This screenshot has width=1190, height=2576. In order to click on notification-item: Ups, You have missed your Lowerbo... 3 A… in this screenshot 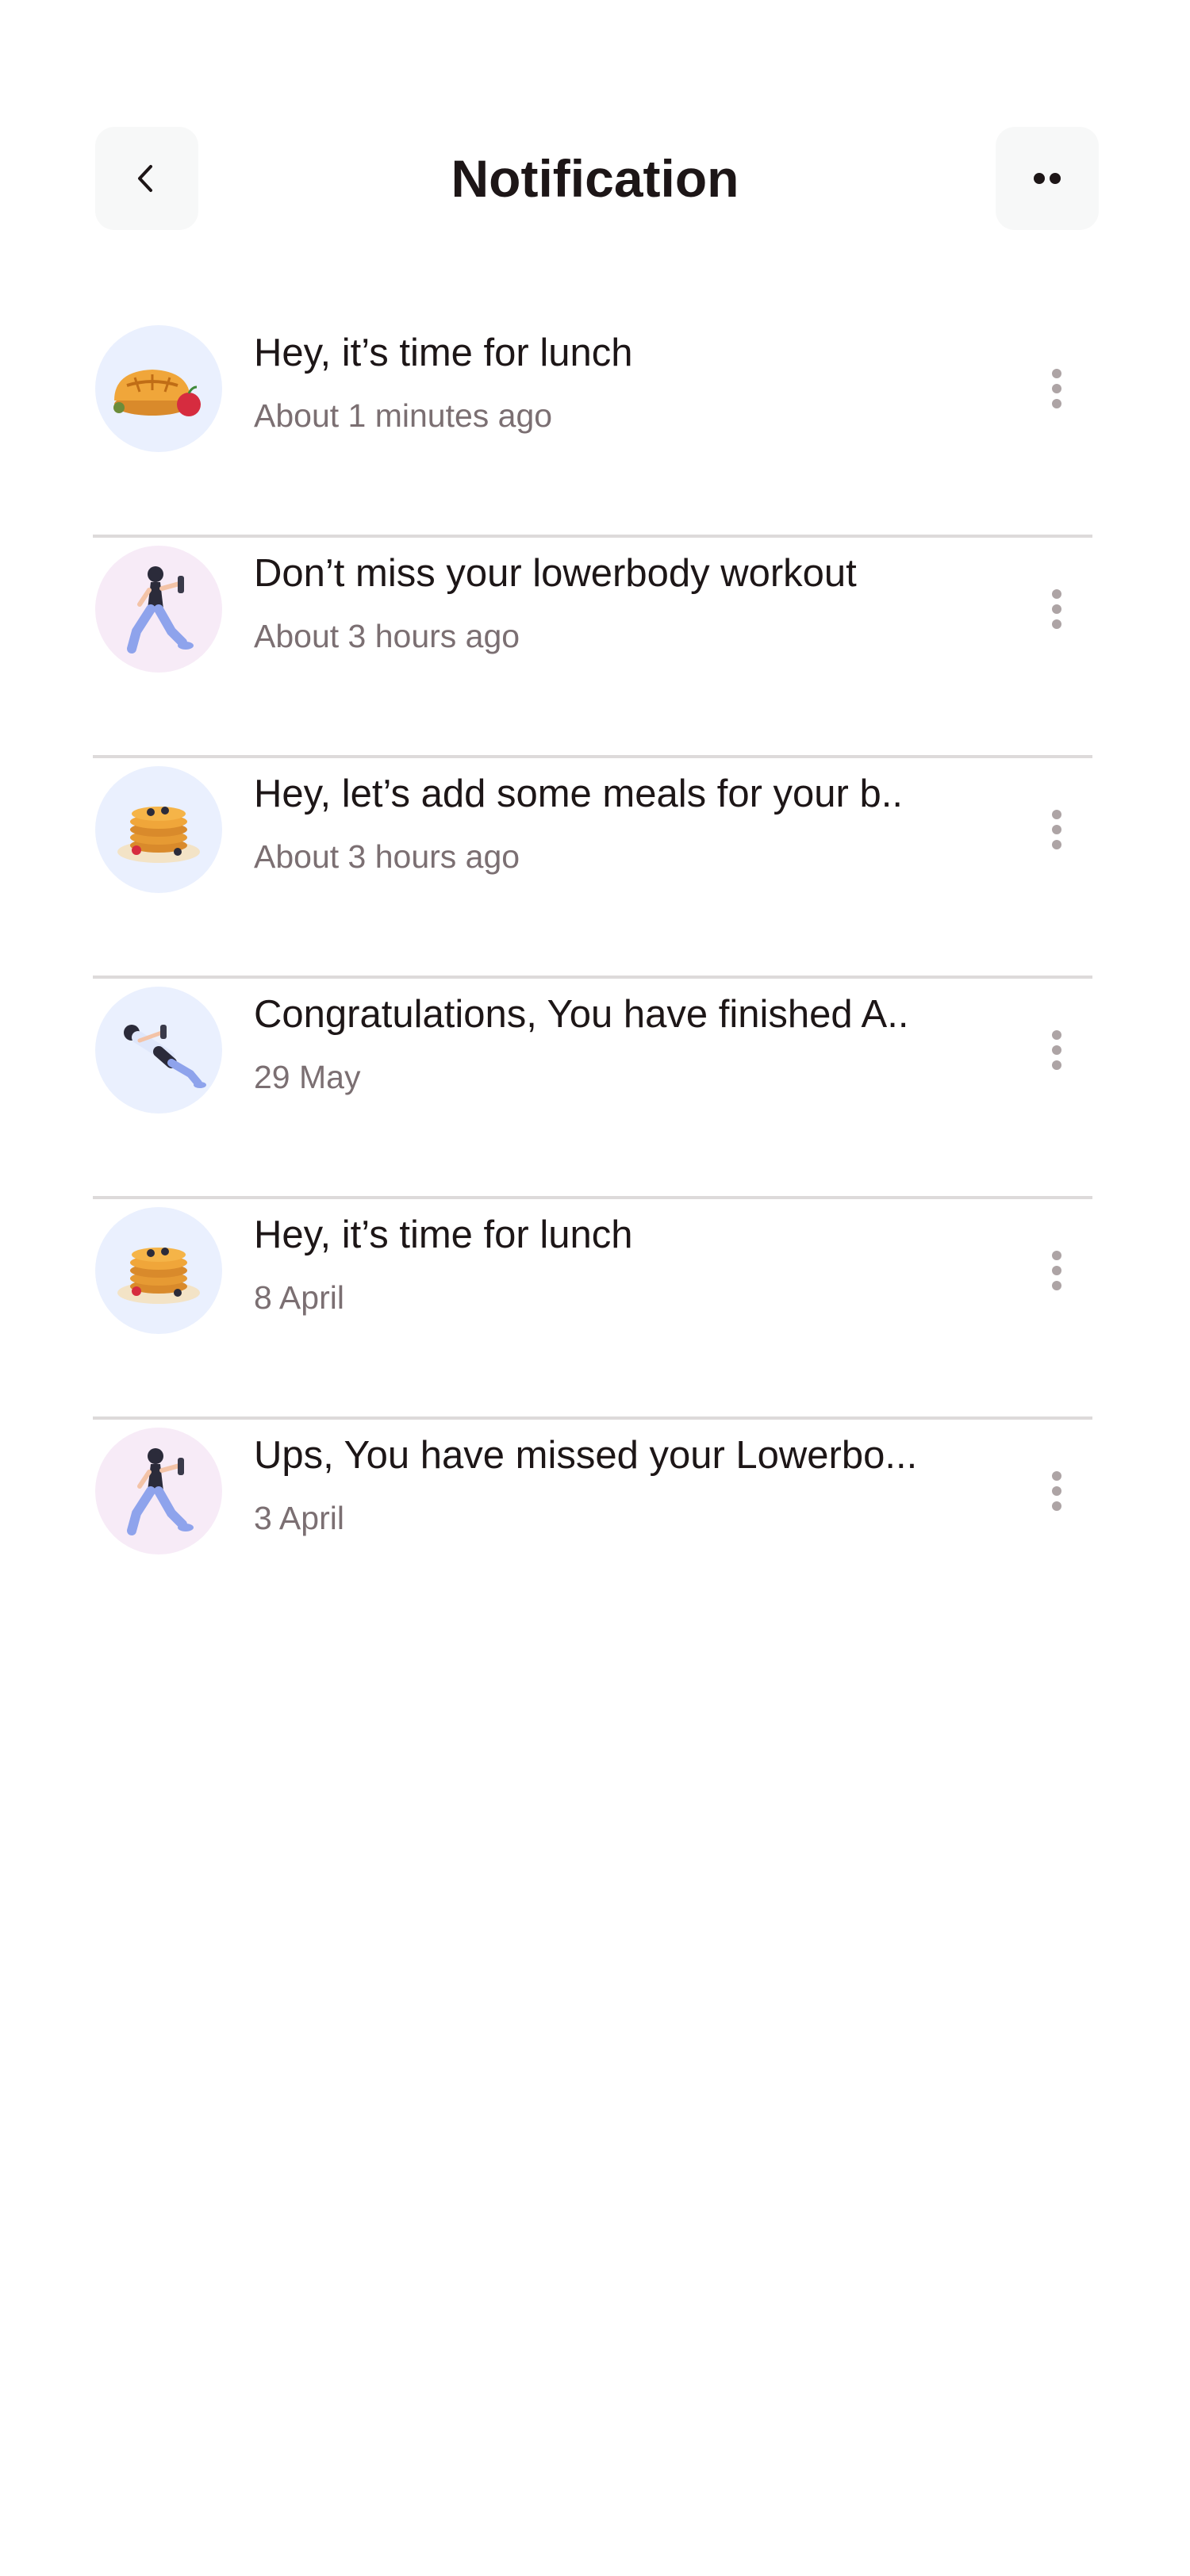, I will do `click(592, 1530)`.